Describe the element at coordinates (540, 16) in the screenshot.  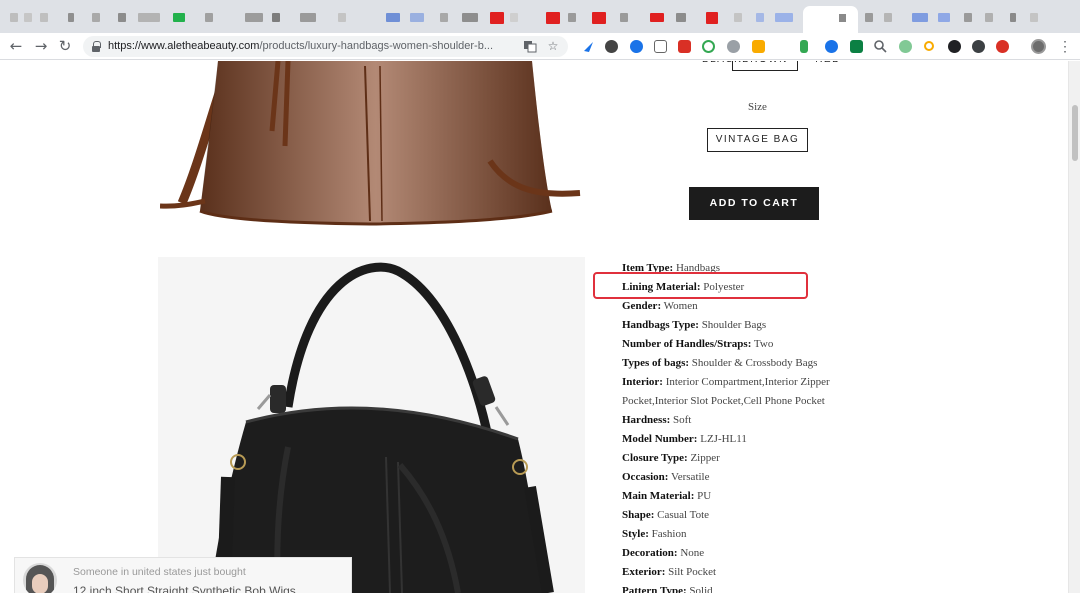
I see `tab-strip` at that location.